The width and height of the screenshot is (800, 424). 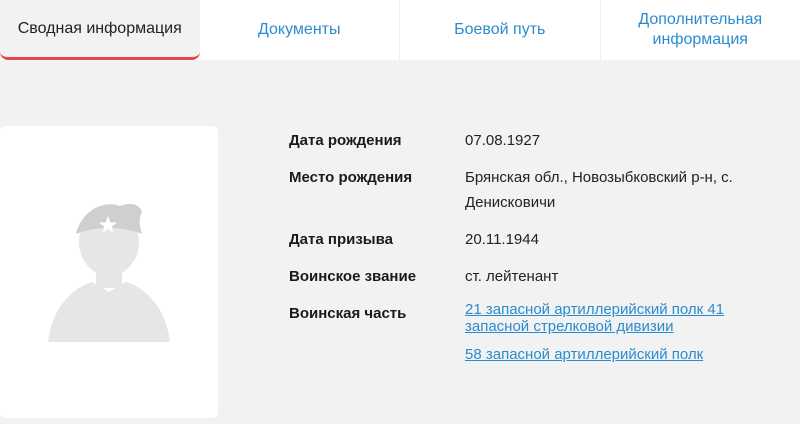 I want to click on draft-date-row: Дата призыва 20.11.1944, so click(x=539, y=239).